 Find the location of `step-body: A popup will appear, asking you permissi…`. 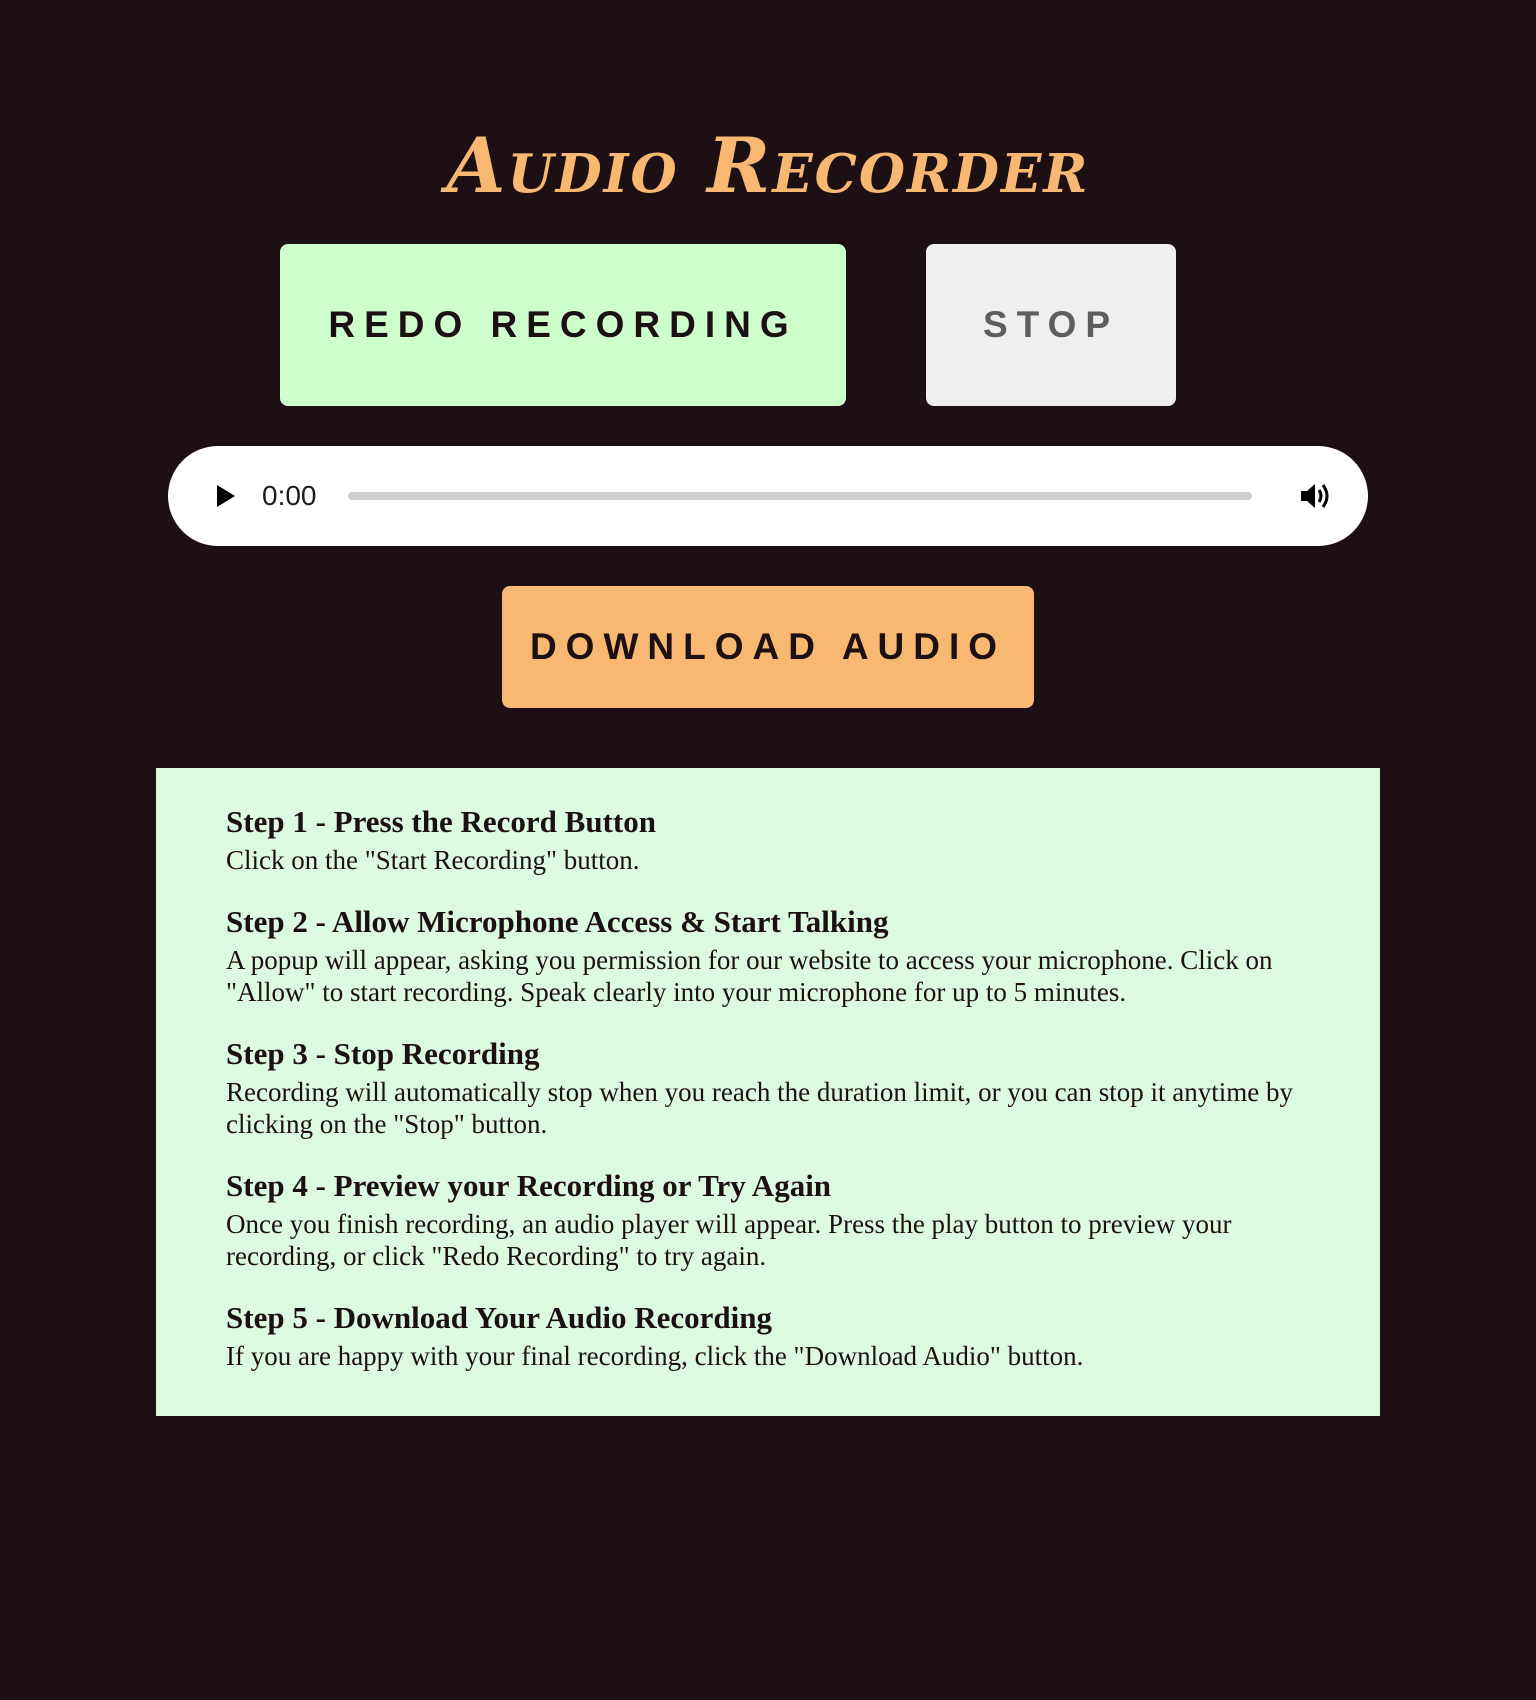

step-body: A popup will appear, asking you permissi… is located at coordinates (749, 976).